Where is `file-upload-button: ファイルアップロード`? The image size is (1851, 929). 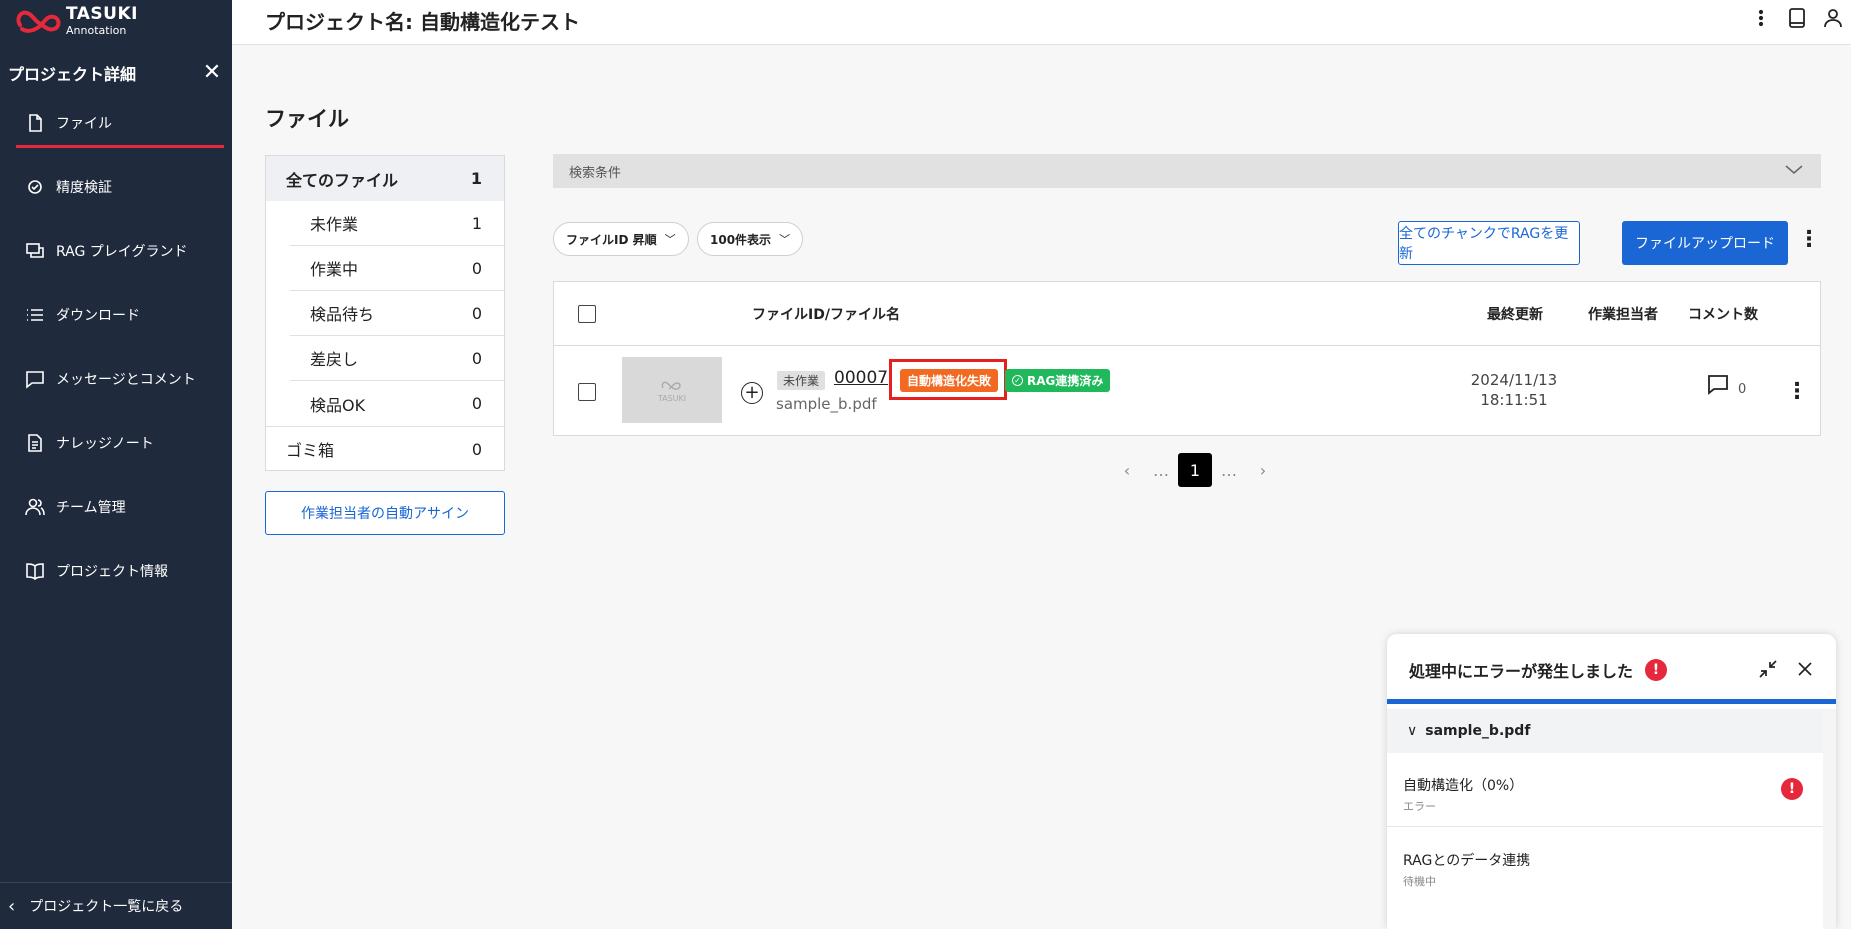
file-upload-button: ファイルアップロード is located at coordinates (1705, 243).